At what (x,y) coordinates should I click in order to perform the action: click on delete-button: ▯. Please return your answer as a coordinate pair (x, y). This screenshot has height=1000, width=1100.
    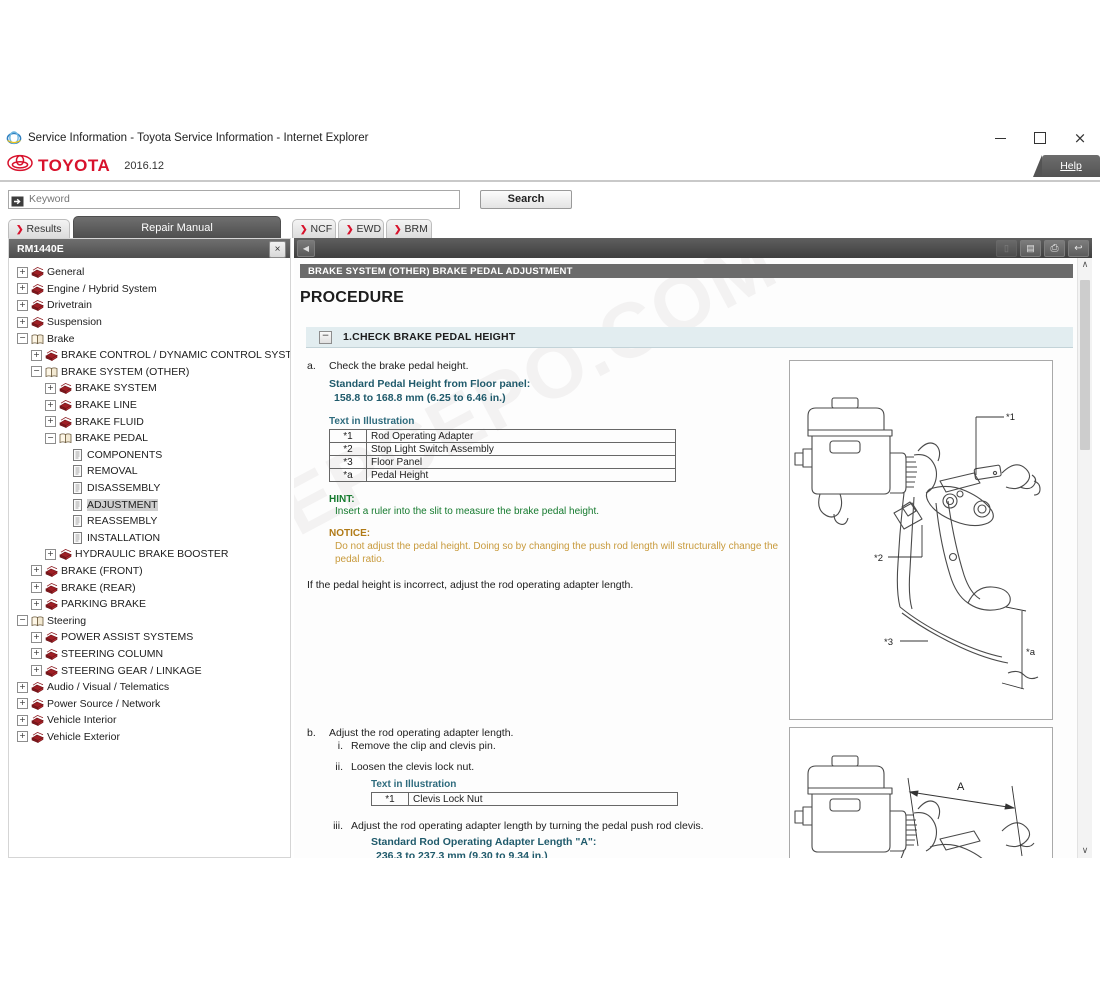
    Looking at the image, I should click on (1006, 248).